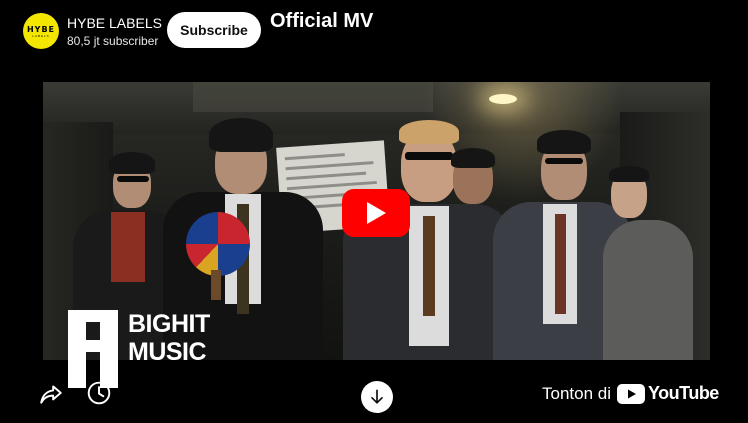 The height and width of the screenshot is (423, 748). I want to click on wordmark-line: MUSIC, so click(167, 352).